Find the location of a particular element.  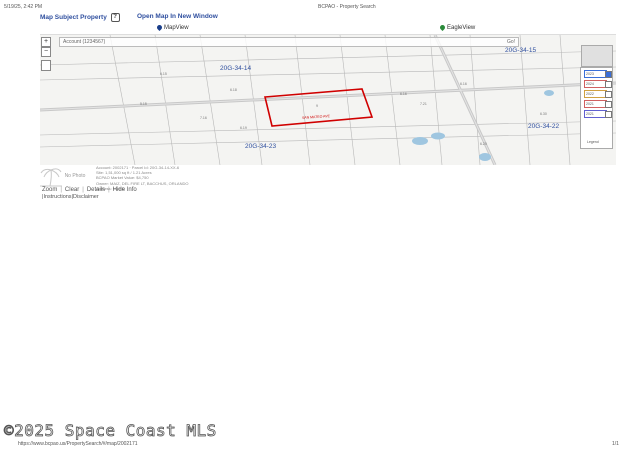

tab-eagleview-label: EagleView is located at coordinates (461, 28).